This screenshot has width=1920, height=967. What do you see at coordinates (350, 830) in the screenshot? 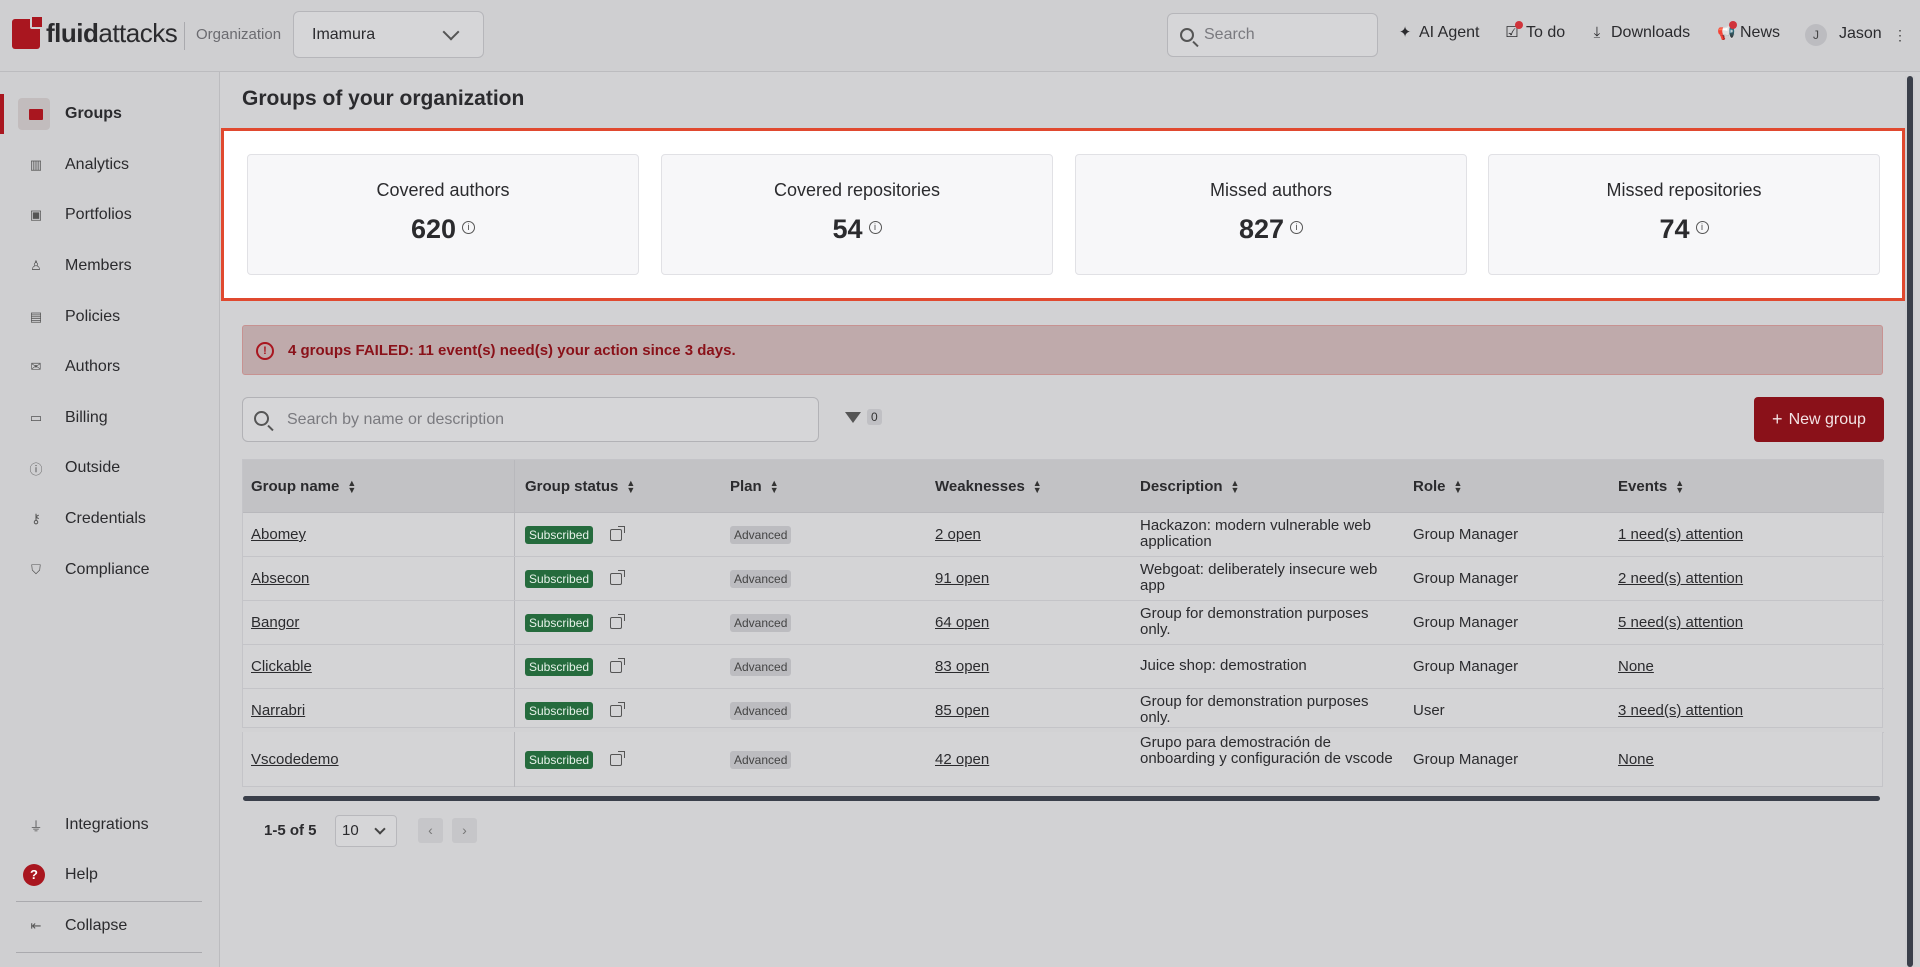
I see `page-size-value: 10` at bounding box center [350, 830].